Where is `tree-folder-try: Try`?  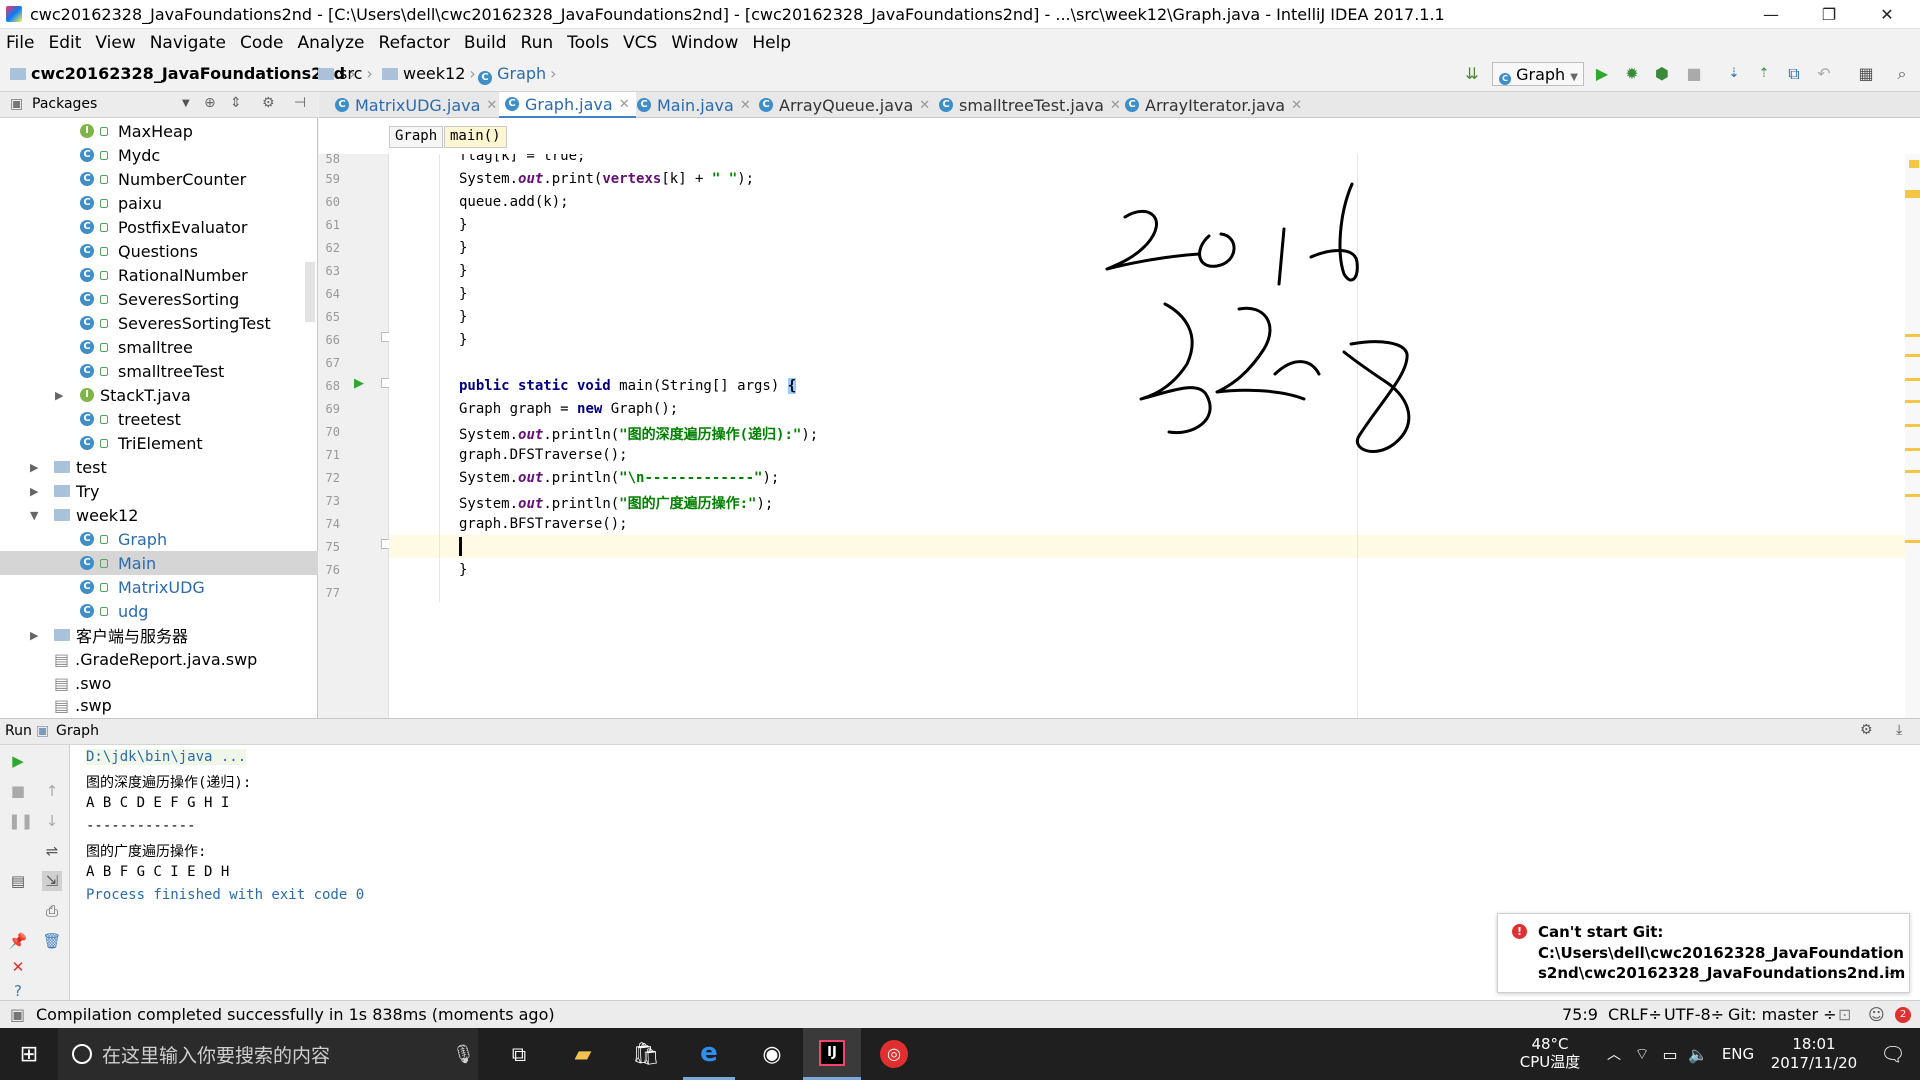 tree-folder-try: Try is located at coordinates (76, 491).